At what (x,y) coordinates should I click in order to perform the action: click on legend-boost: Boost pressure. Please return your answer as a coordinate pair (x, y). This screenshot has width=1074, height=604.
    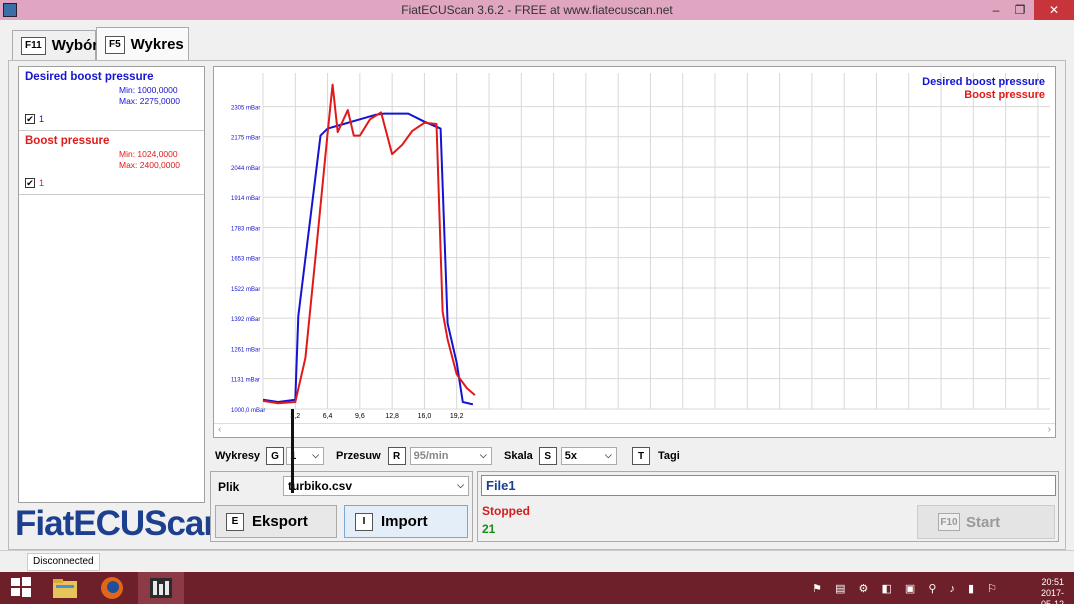
    Looking at the image, I should click on (1004, 95).